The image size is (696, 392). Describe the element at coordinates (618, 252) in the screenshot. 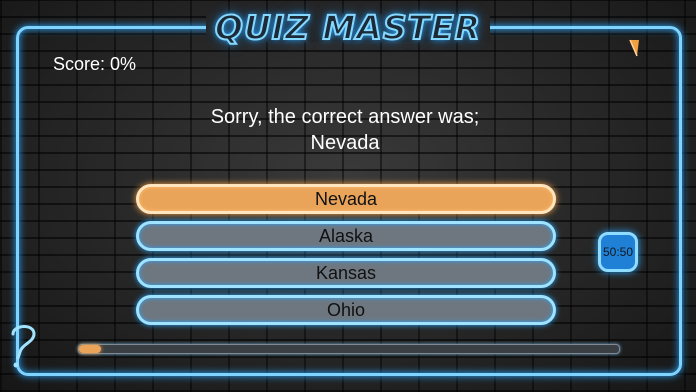

I see `fifty-fifty-button: 50:50` at that location.